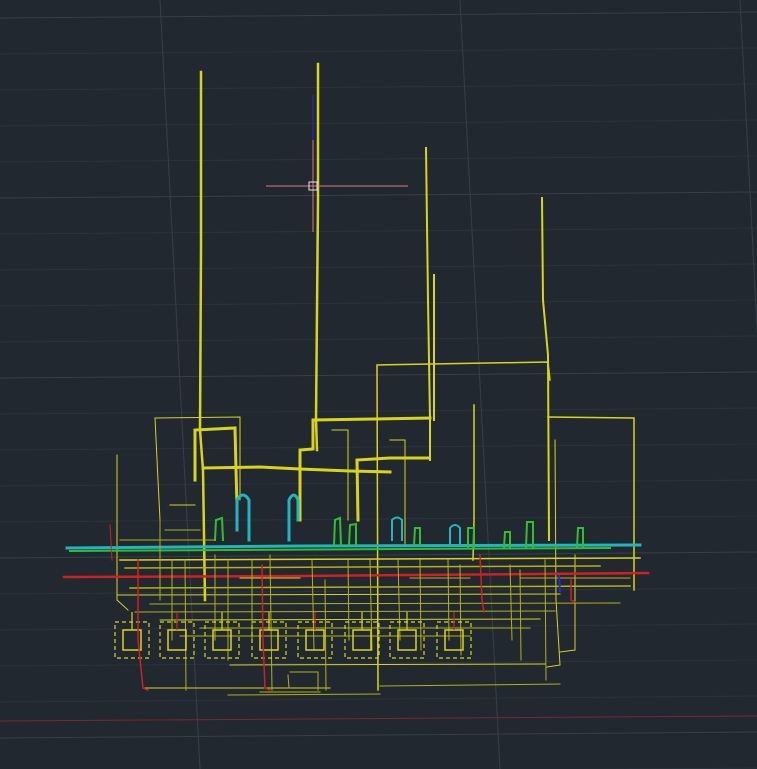 The image size is (757, 769). Describe the element at coordinates (337, 186) in the screenshot. I see `crosshair-cursor` at that location.